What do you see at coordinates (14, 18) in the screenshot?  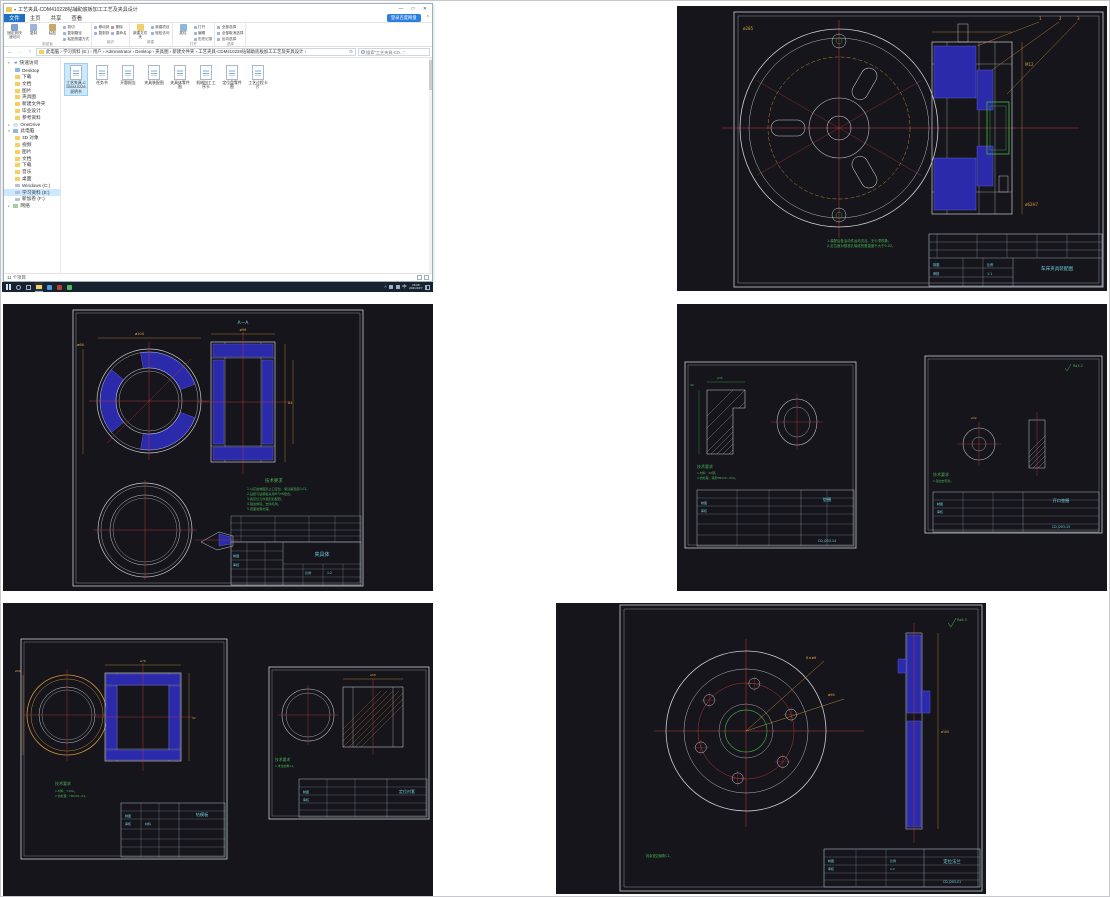 I see `tab-file: 文件` at bounding box center [14, 18].